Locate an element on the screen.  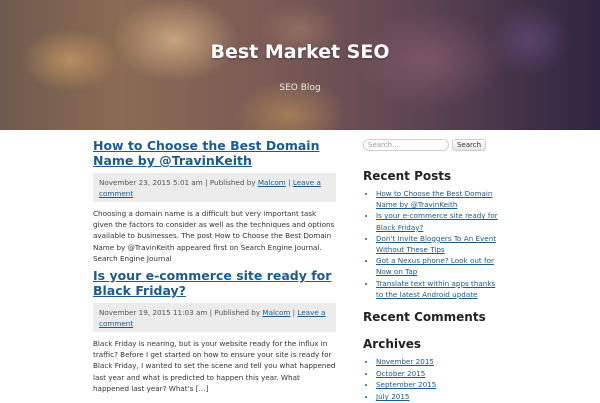
search-button: Search is located at coordinates (469, 145).